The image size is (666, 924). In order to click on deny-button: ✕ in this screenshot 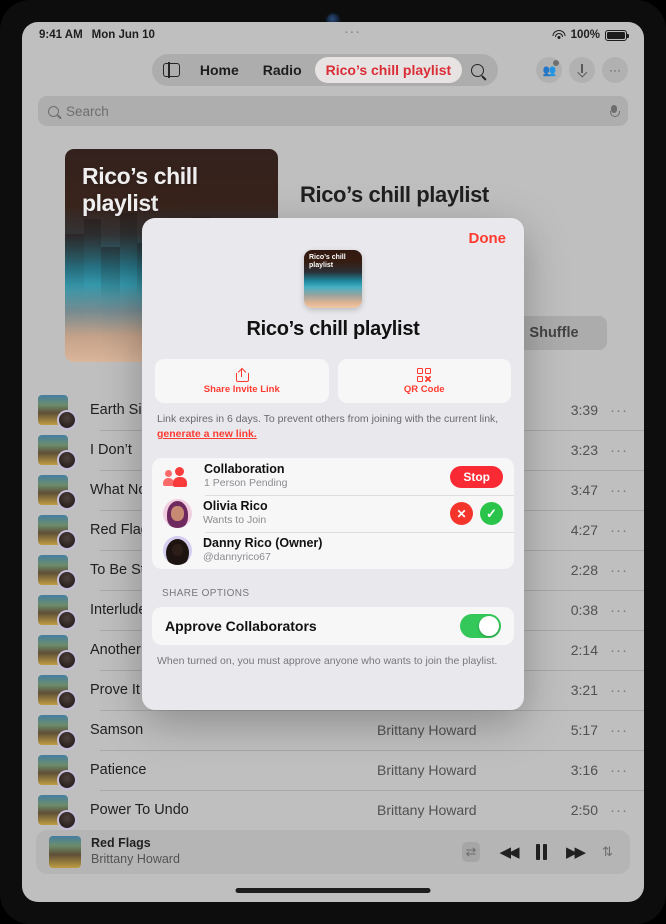, I will do `click(461, 513)`.